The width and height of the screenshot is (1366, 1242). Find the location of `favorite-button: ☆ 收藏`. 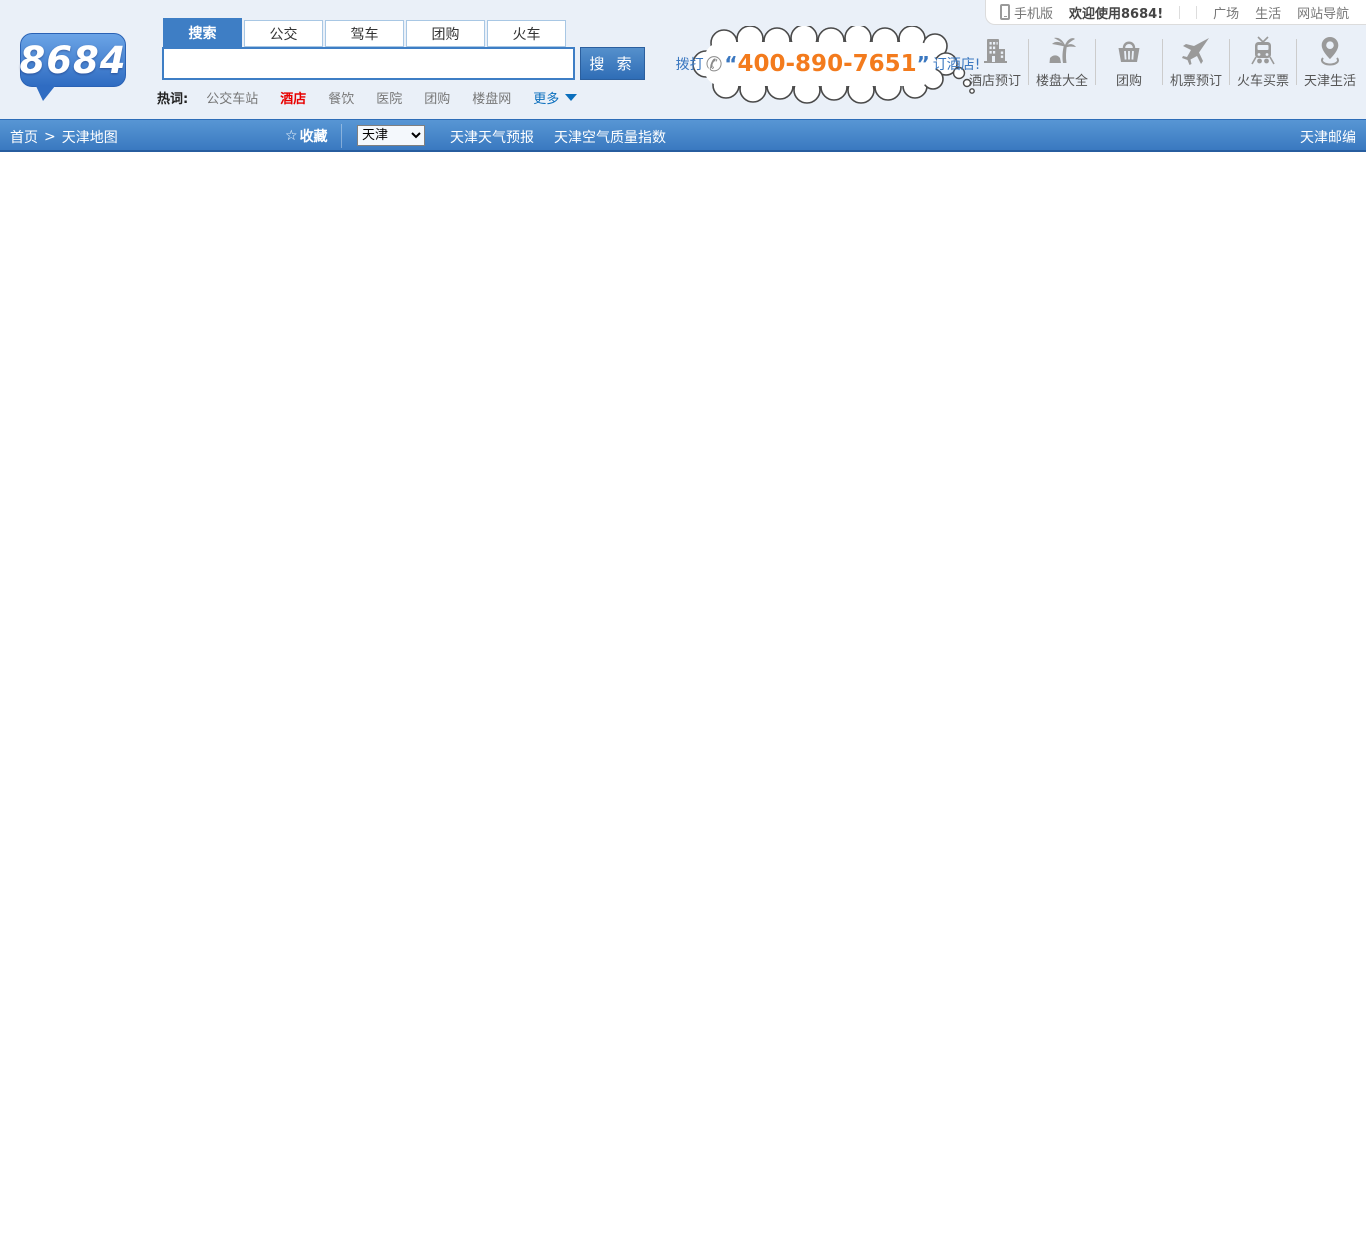

favorite-button: ☆ 收藏 is located at coordinates (306, 136).